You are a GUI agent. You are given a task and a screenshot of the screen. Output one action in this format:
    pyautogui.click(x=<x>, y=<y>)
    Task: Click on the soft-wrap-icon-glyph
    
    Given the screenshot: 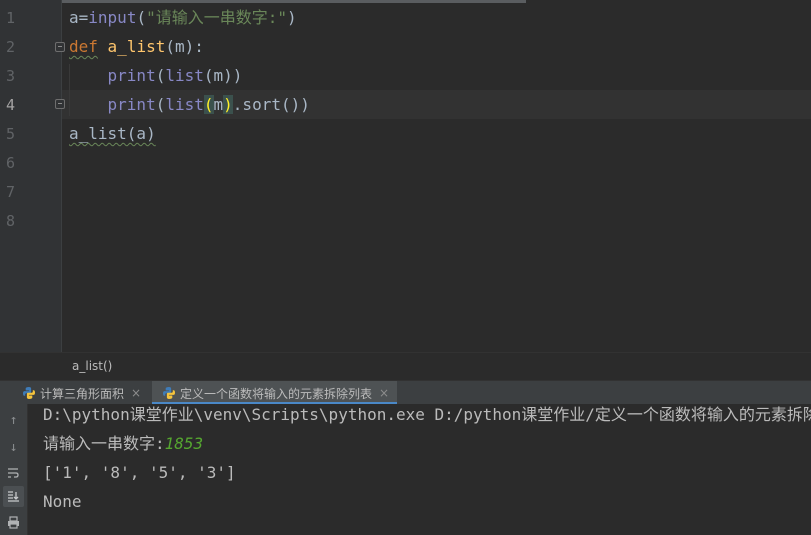 What is the action you would take?
    pyautogui.click(x=13, y=473)
    